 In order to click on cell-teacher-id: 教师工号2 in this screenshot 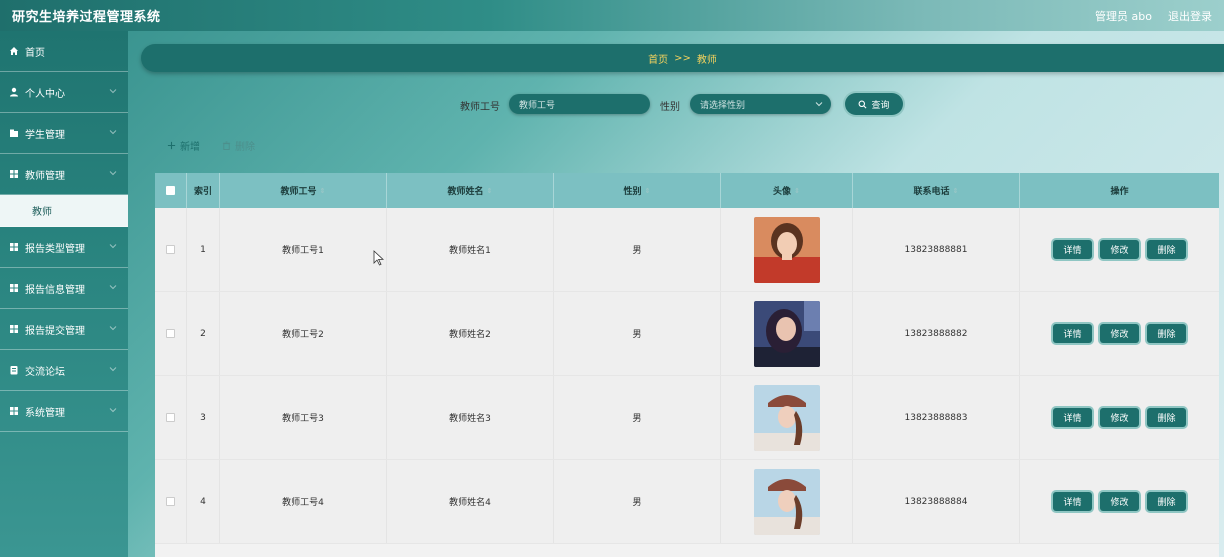, I will do `click(303, 333)`.